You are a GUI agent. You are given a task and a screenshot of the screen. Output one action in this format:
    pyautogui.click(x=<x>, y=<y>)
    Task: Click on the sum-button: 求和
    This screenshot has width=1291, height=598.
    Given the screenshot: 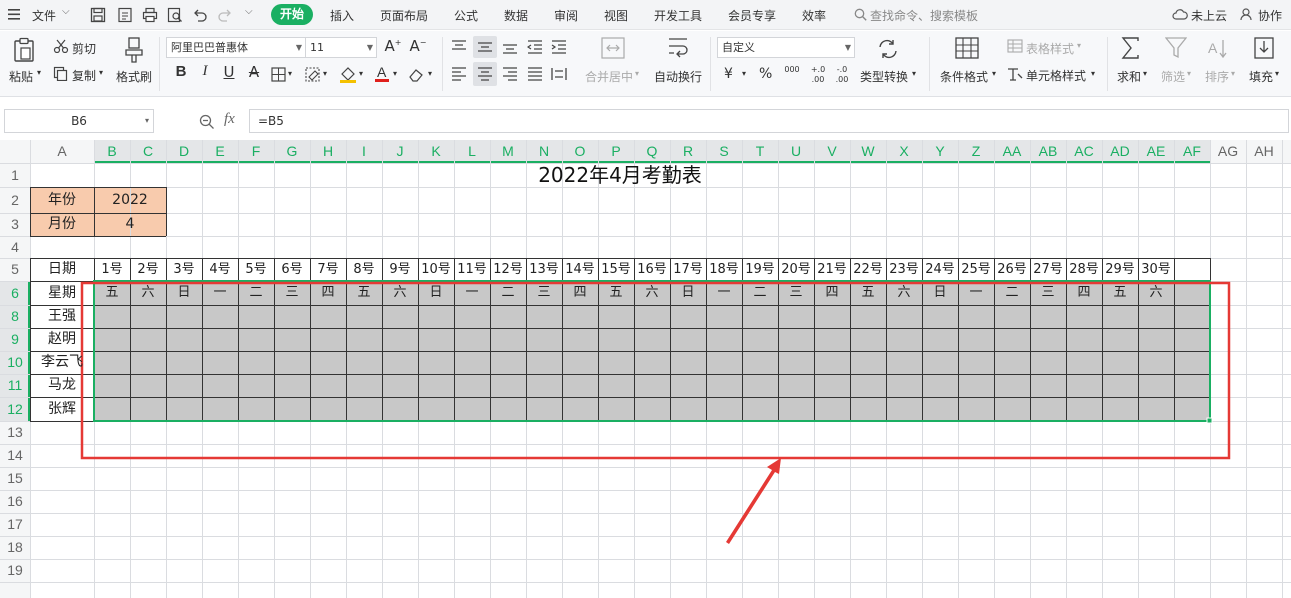 What is the action you would take?
    pyautogui.click(x=1129, y=76)
    